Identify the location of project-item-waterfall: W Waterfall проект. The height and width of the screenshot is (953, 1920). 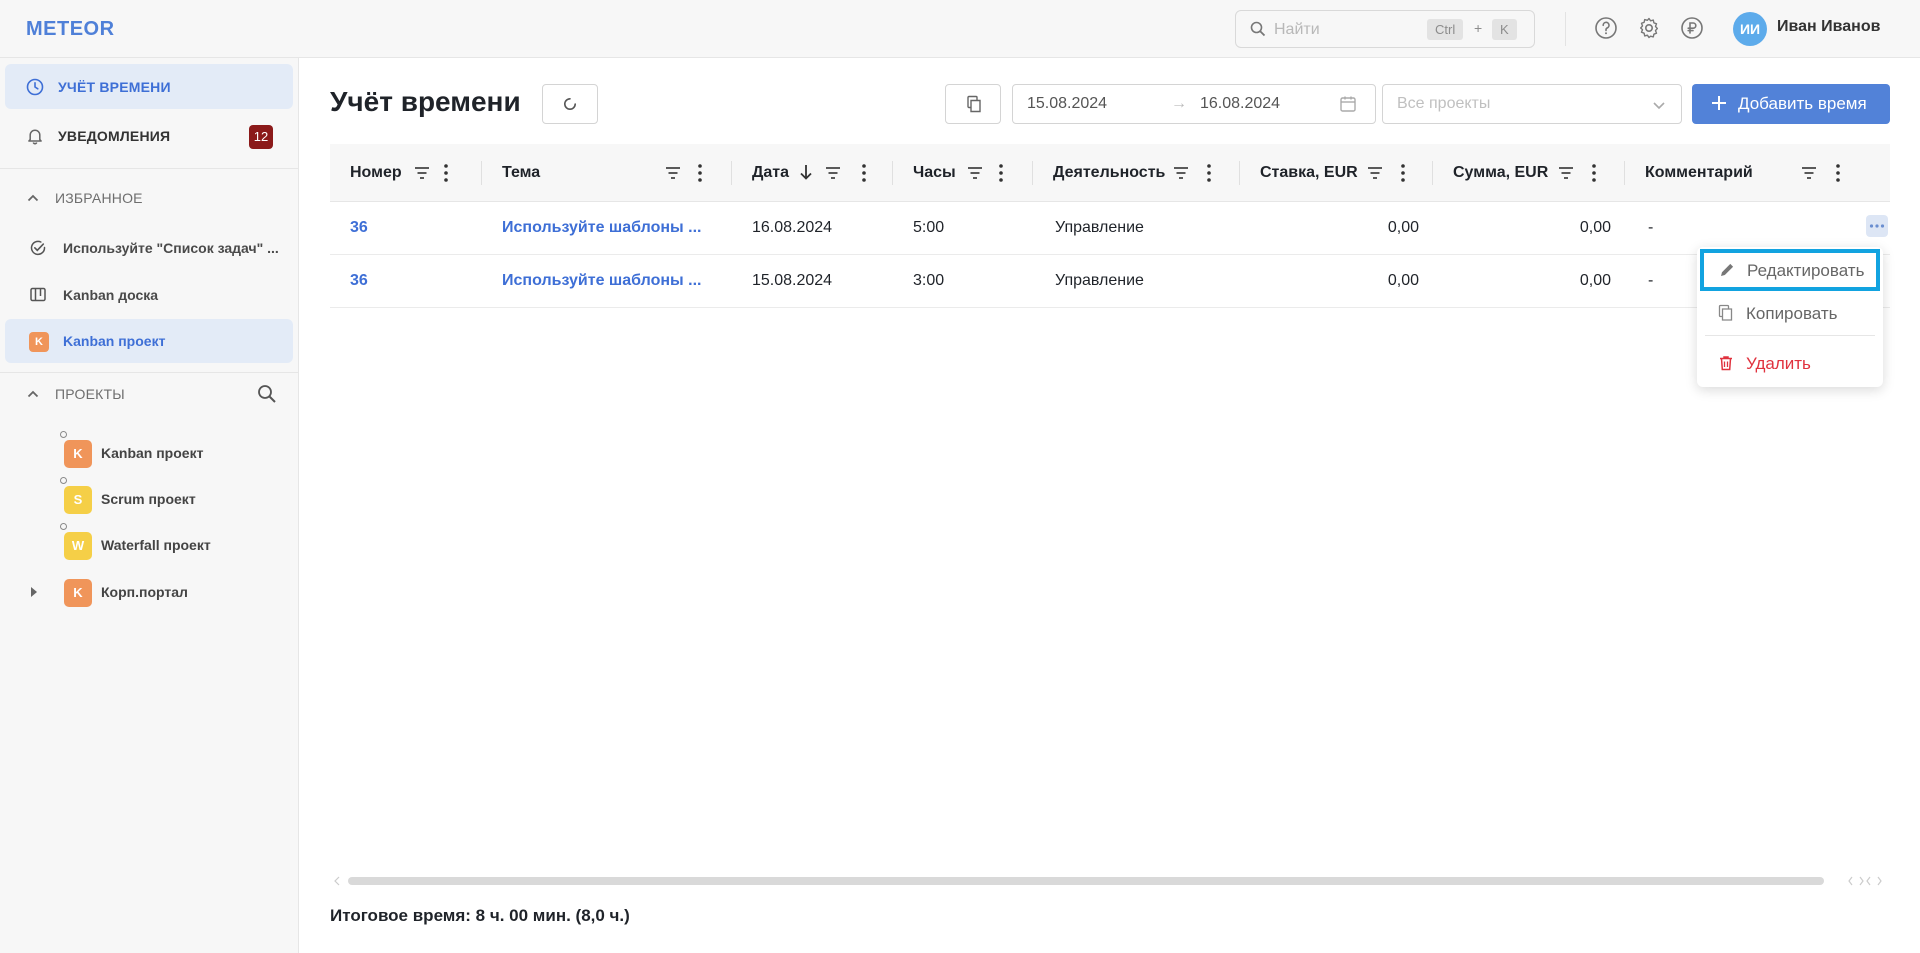
(149, 544).